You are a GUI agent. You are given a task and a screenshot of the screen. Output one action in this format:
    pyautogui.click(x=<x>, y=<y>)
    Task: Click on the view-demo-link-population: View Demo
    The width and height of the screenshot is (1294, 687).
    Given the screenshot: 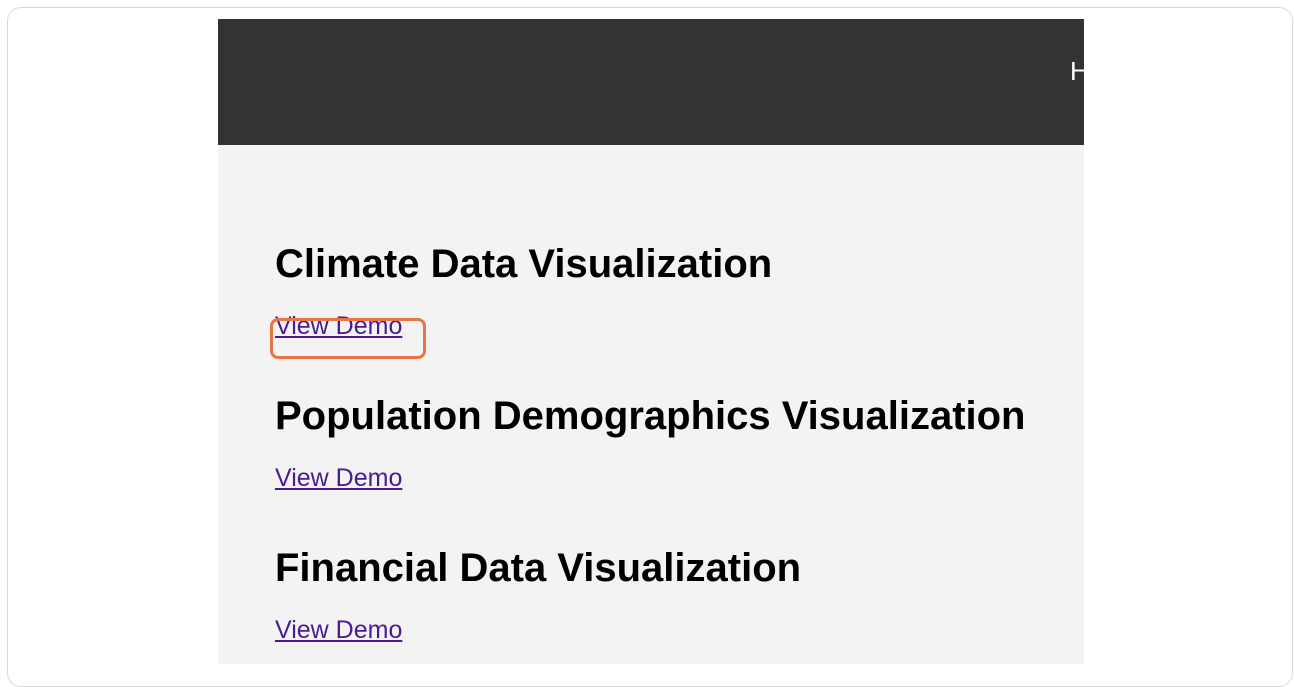 What is the action you would take?
    pyautogui.click(x=338, y=478)
    